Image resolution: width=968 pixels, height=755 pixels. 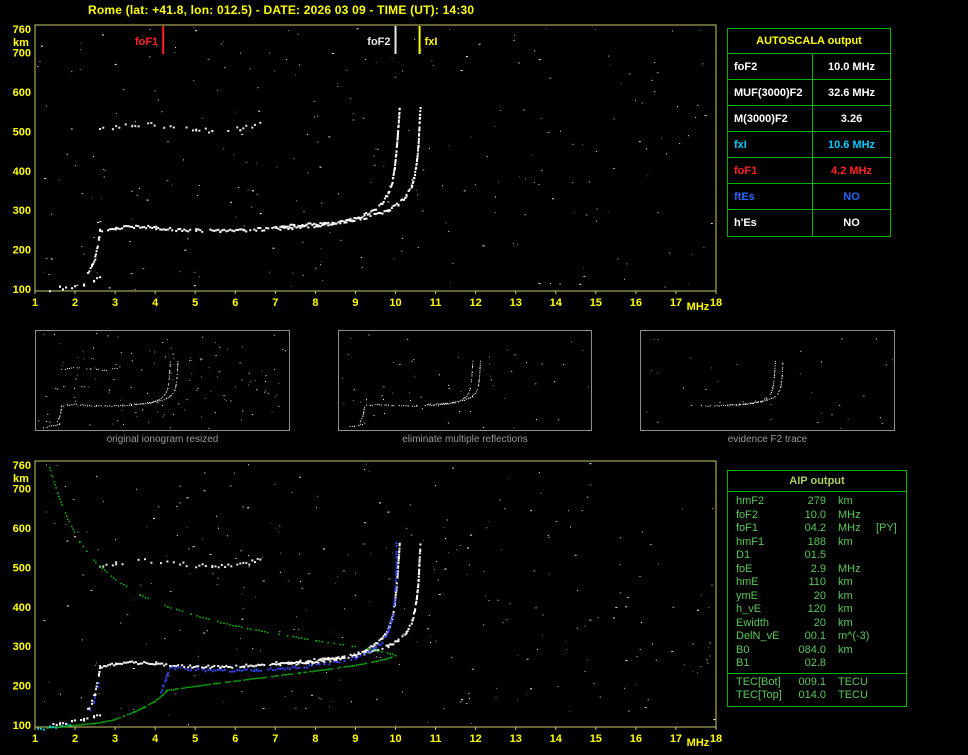 What do you see at coordinates (851, 67) in the screenshot?
I see `param-value: 10.0 MHz` at bounding box center [851, 67].